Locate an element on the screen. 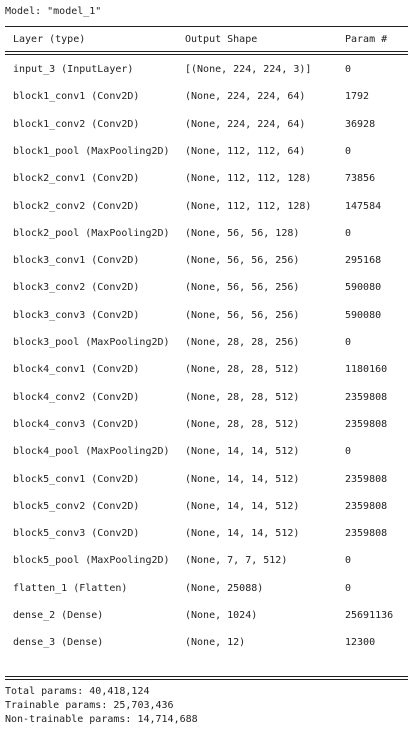 Image resolution: width=415 pixels, height=735 pixels. layer-name: dense_3 (Dense) is located at coordinates (58, 642).